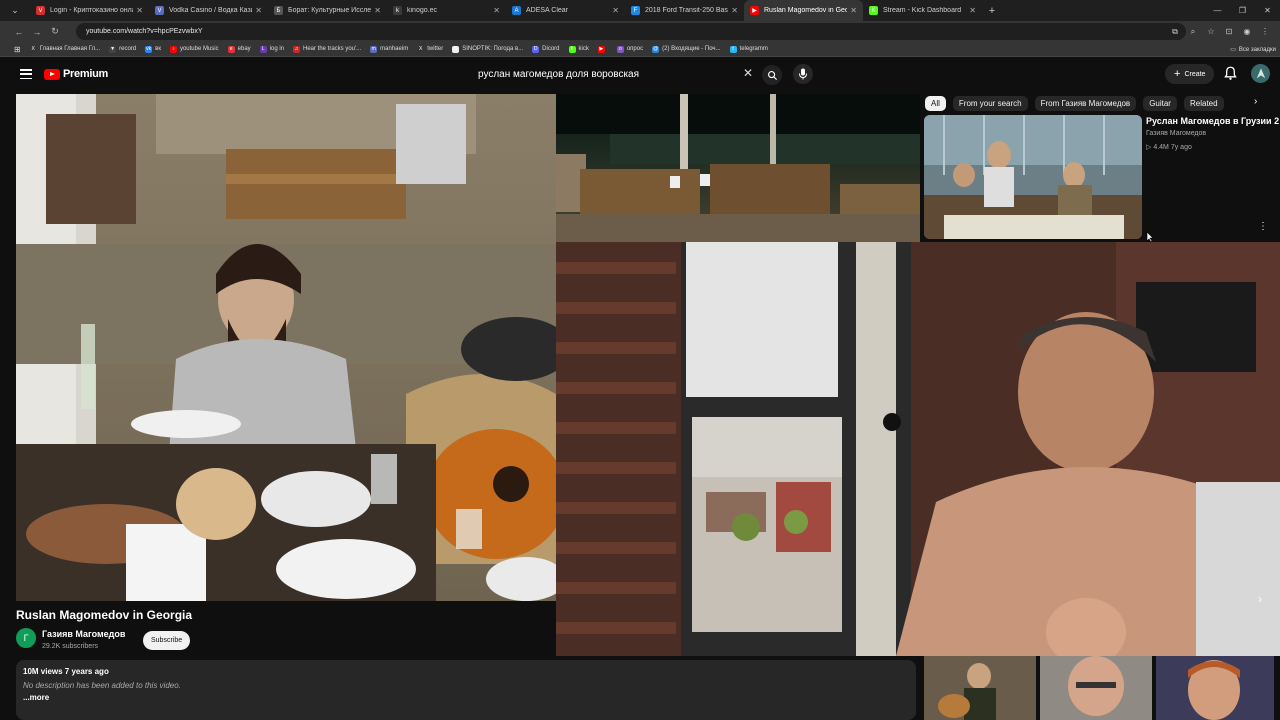 The width and height of the screenshot is (1280, 720). I want to click on bookmark-item: о опрос, so click(630, 49).